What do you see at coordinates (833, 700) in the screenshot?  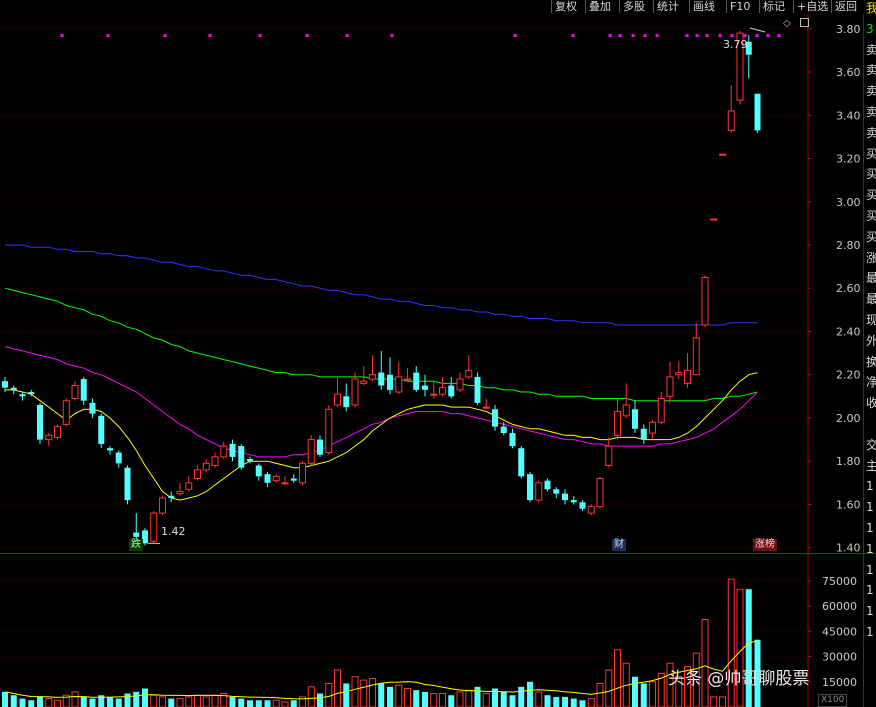 I see `volume-unit-label: X100` at bounding box center [833, 700].